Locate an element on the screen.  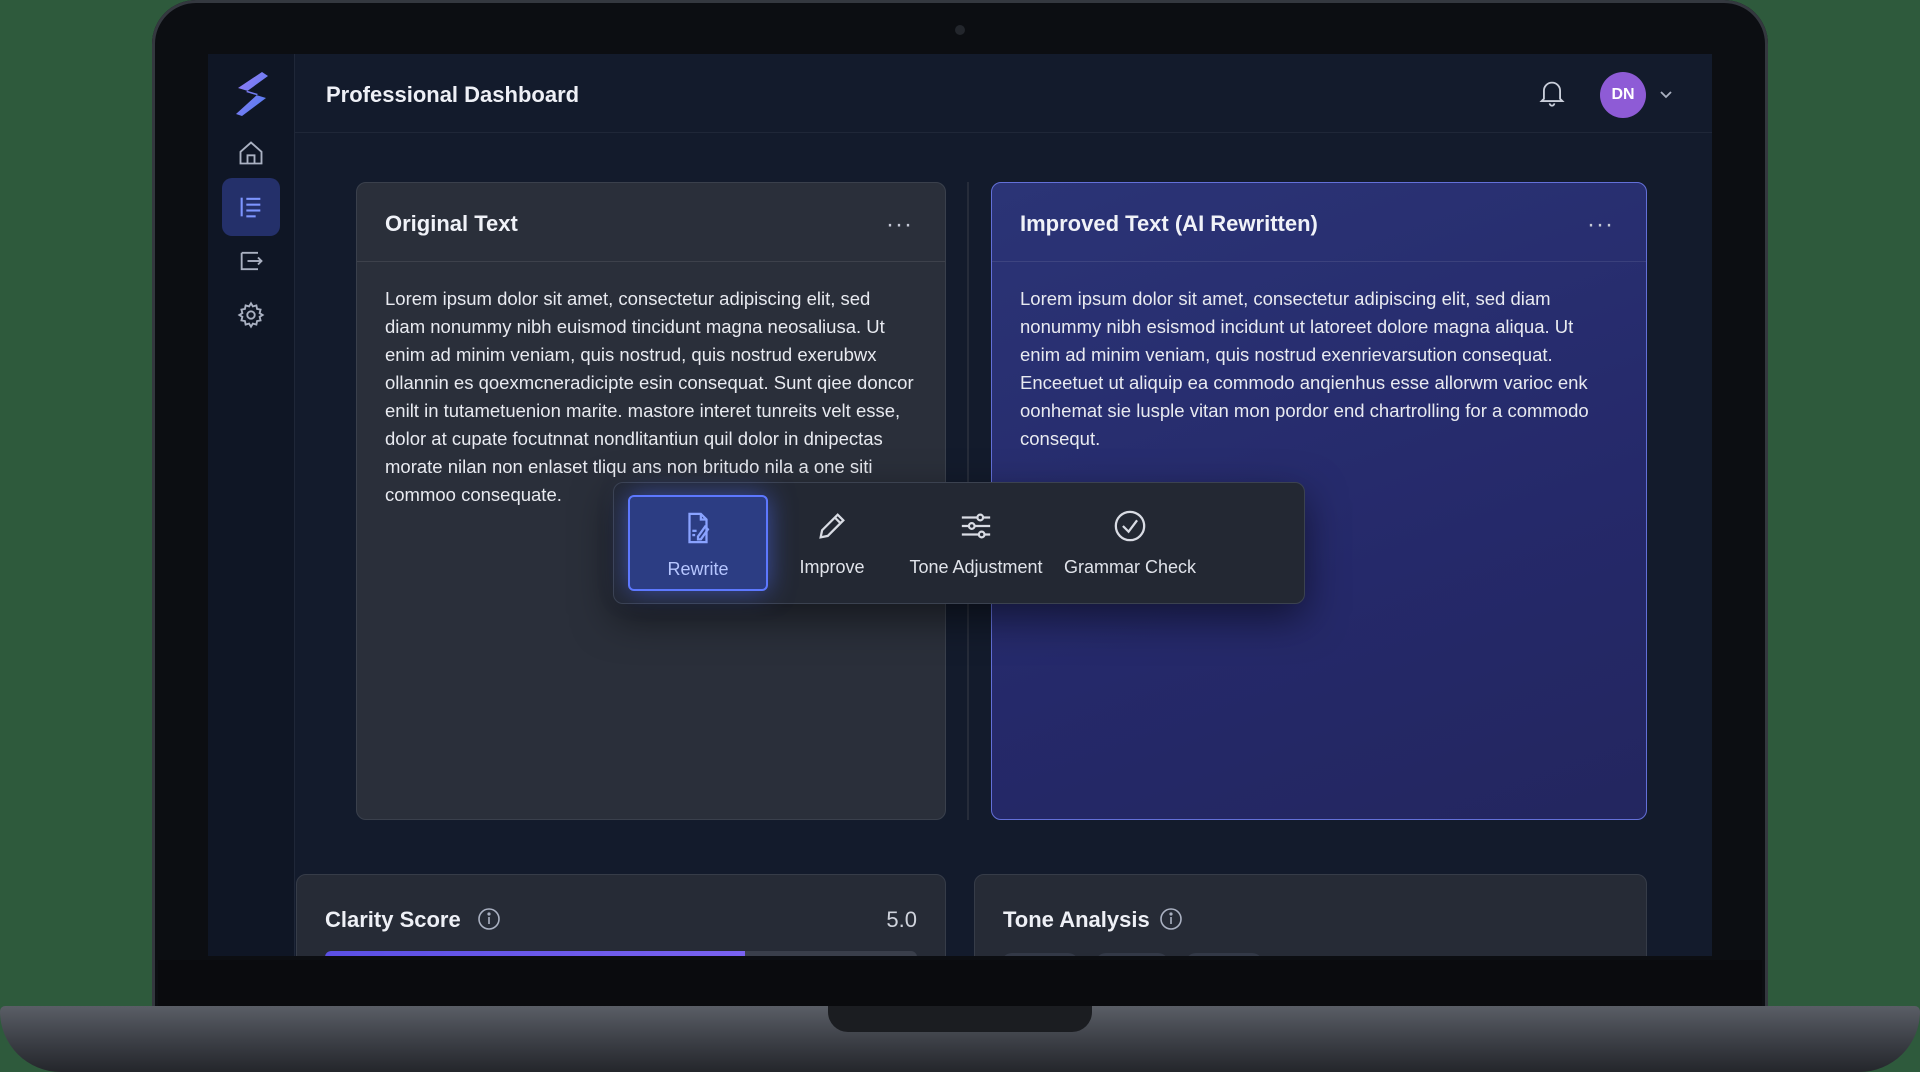
sliders-icon is located at coordinates (976, 526).